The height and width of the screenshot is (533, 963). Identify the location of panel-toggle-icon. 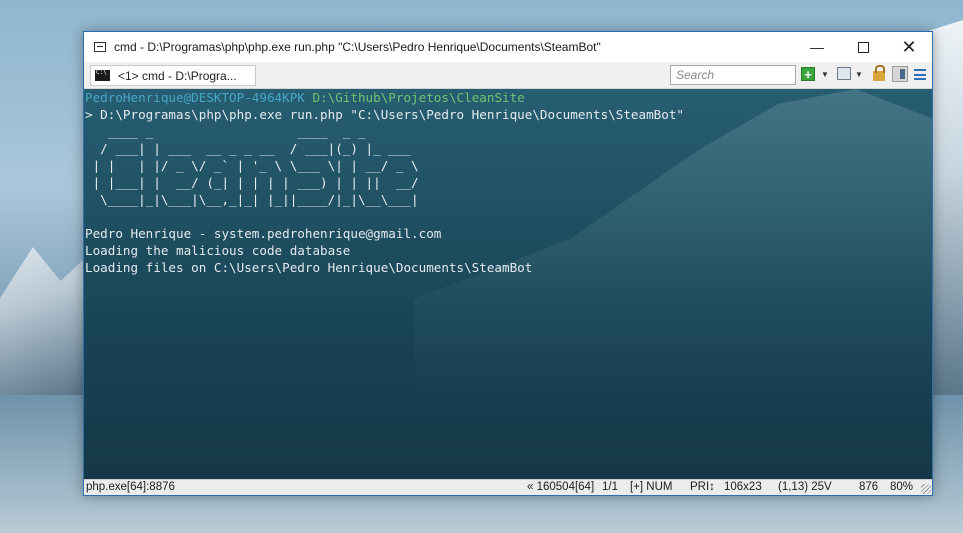
(900, 74).